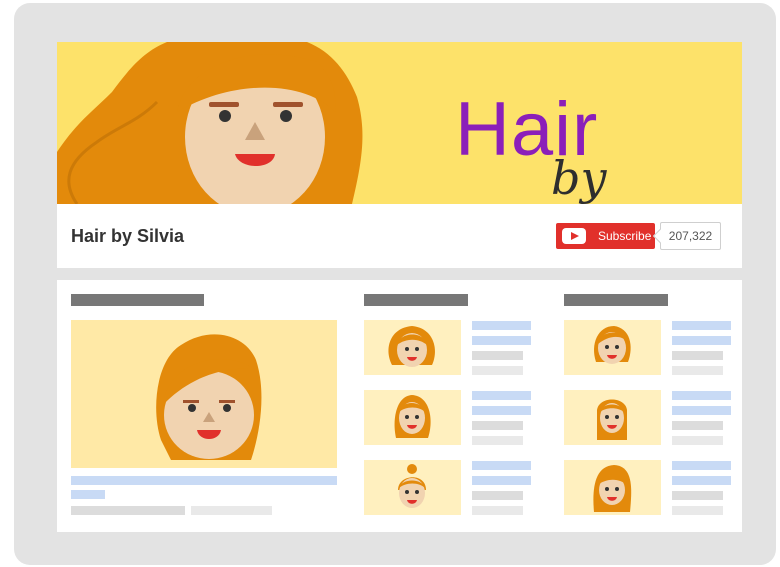  What do you see at coordinates (127, 236) in the screenshot?
I see `channel-name: Hair by Silvia` at bounding box center [127, 236].